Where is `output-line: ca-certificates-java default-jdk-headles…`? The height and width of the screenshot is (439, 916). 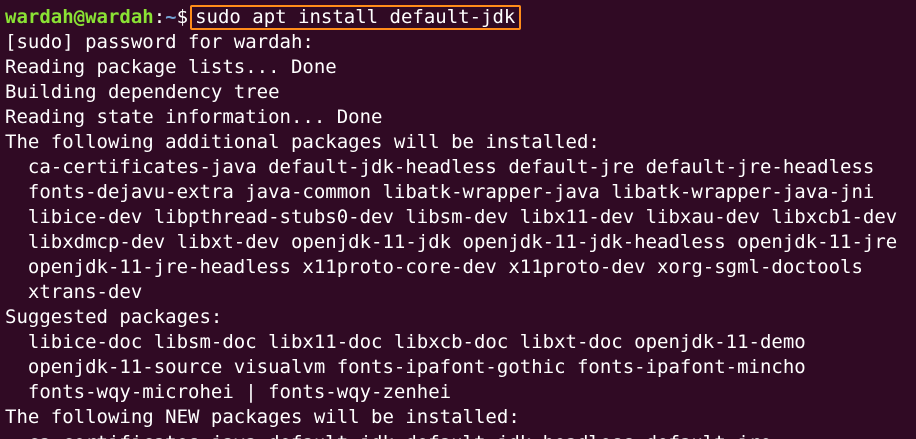
output-line: ca-certificates-java default-jdk-headles… is located at coordinates (440, 167).